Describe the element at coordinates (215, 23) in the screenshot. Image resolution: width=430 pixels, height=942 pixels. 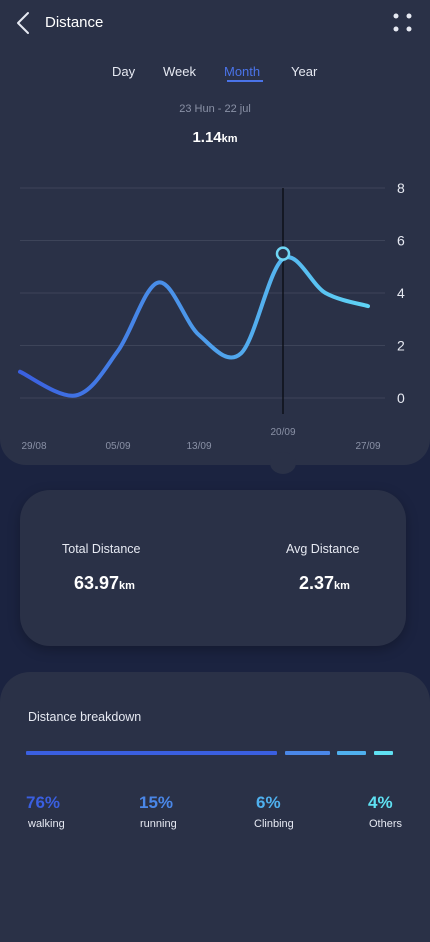
I see `header: Distance` at that location.